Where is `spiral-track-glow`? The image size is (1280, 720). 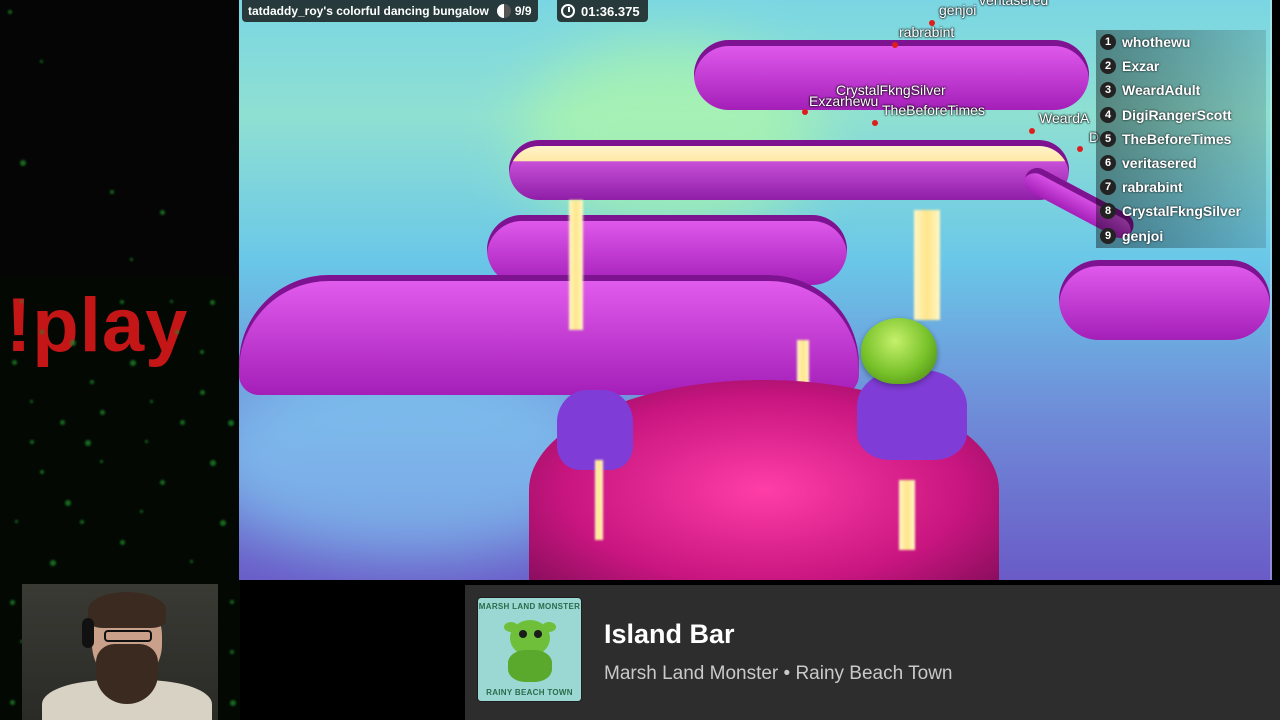
spiral-track-glow is located at coordinates (789, 170).